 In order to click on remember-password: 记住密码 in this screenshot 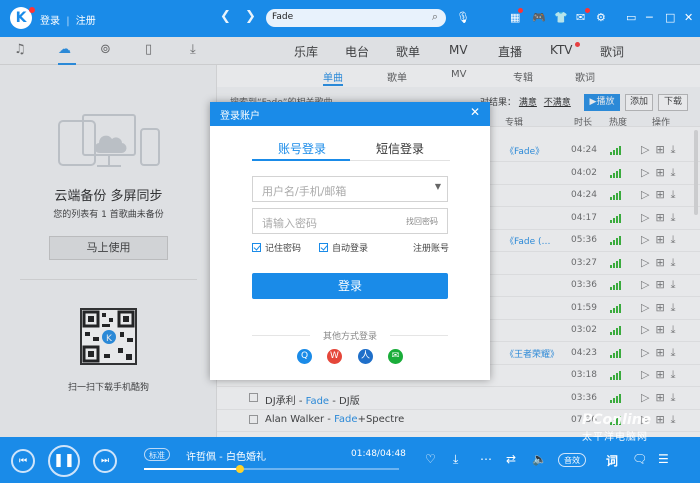, I will do `click(276, 247)`.